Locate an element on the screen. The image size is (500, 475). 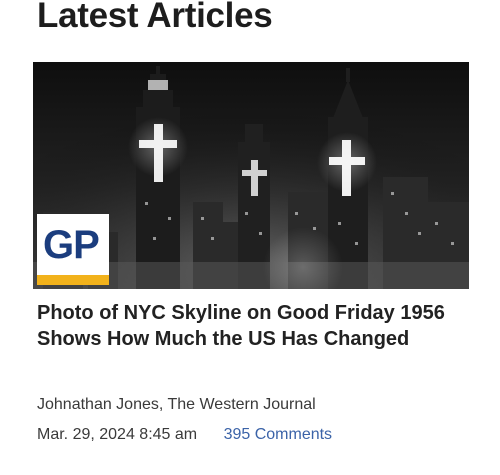
article-meta: Mar. 29, 2024 8:45 am 395 Comments is located at coordinates (184, 435).